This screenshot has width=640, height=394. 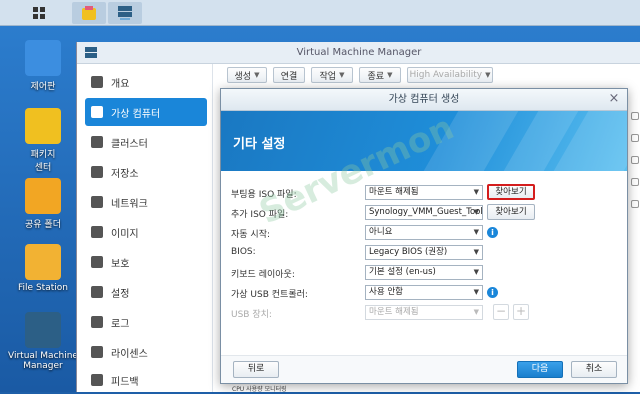 I want to click on protection-icon, so click(x=97, y=262).